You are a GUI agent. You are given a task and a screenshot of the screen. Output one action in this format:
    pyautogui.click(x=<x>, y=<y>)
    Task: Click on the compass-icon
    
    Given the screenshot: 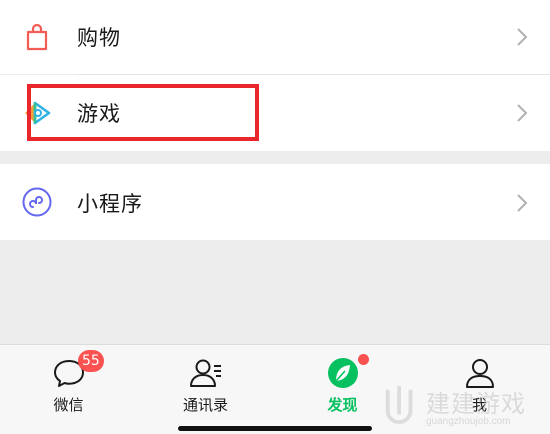 What is the action you would take?
    pyautogui.click(x=342, y=373)
    